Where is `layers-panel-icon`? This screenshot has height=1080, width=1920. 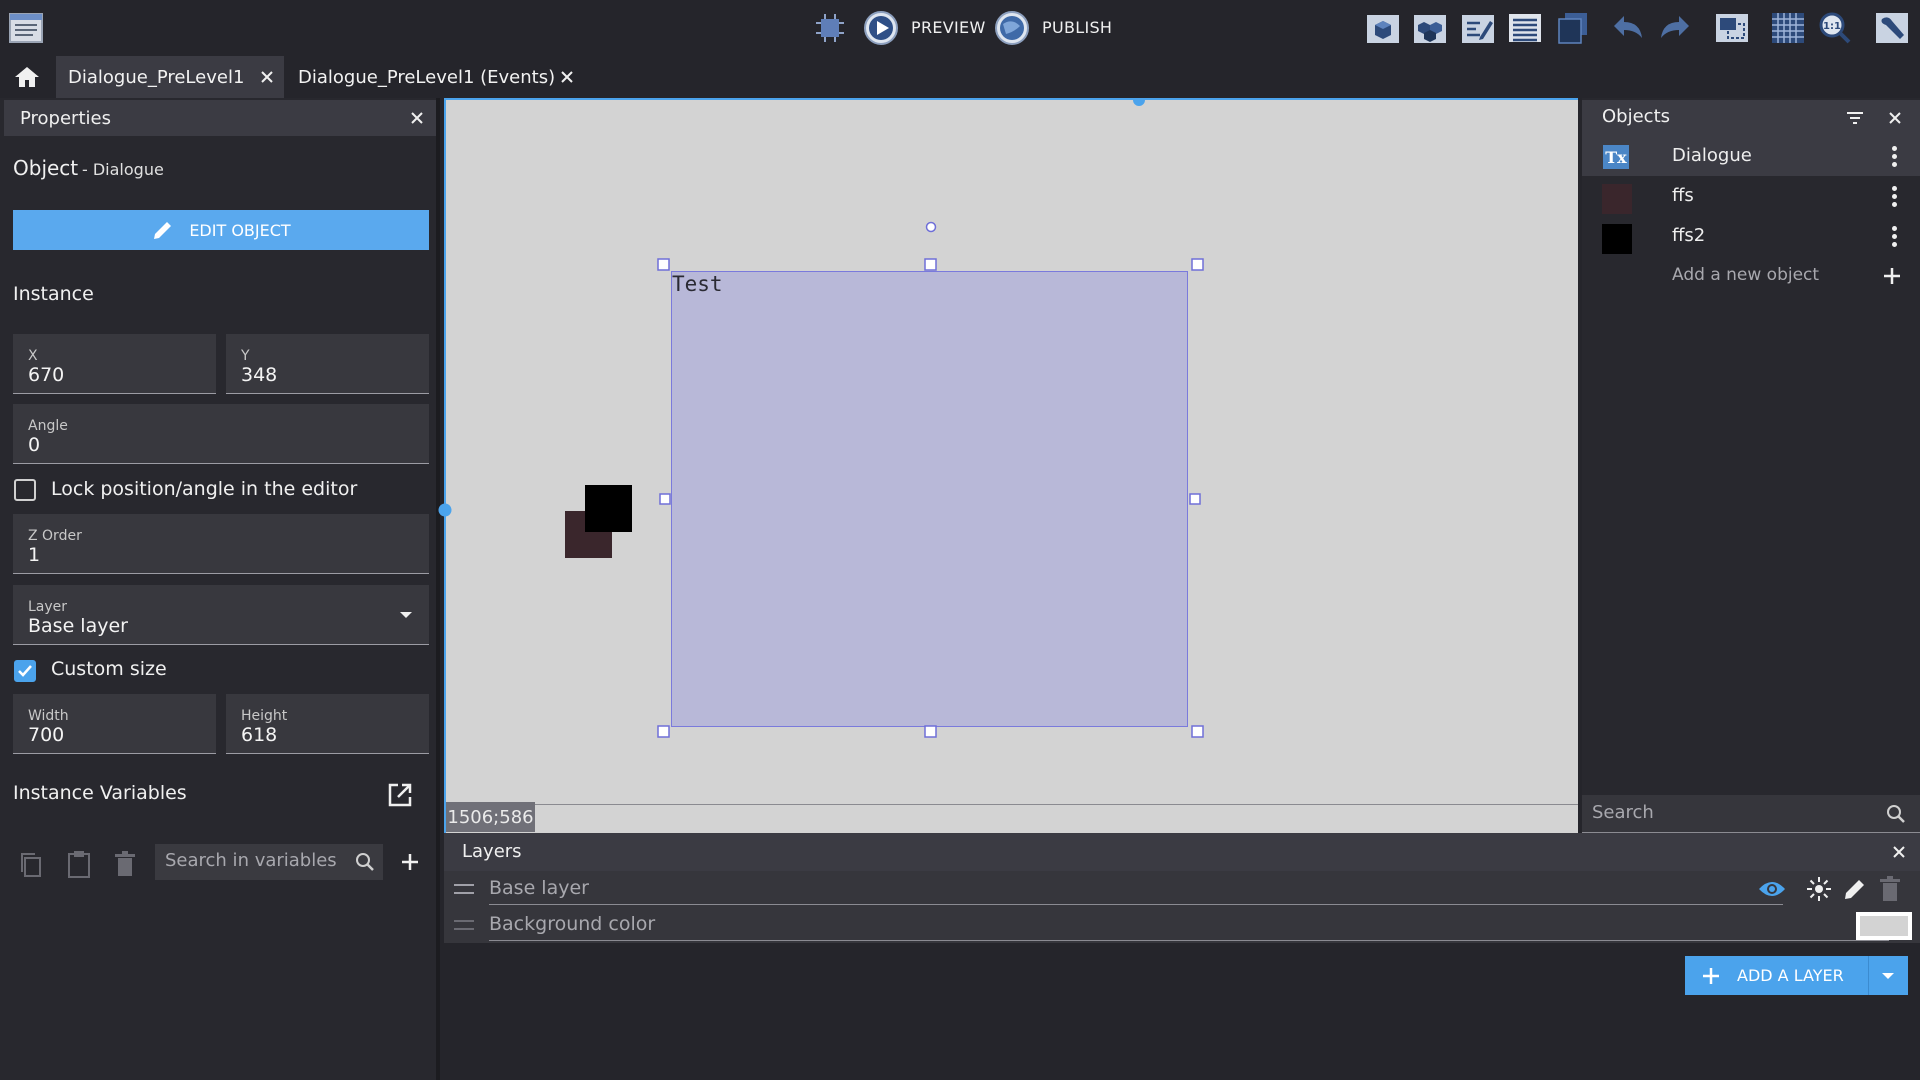
layers-panel-icon is located at coordinates (1525, 28).